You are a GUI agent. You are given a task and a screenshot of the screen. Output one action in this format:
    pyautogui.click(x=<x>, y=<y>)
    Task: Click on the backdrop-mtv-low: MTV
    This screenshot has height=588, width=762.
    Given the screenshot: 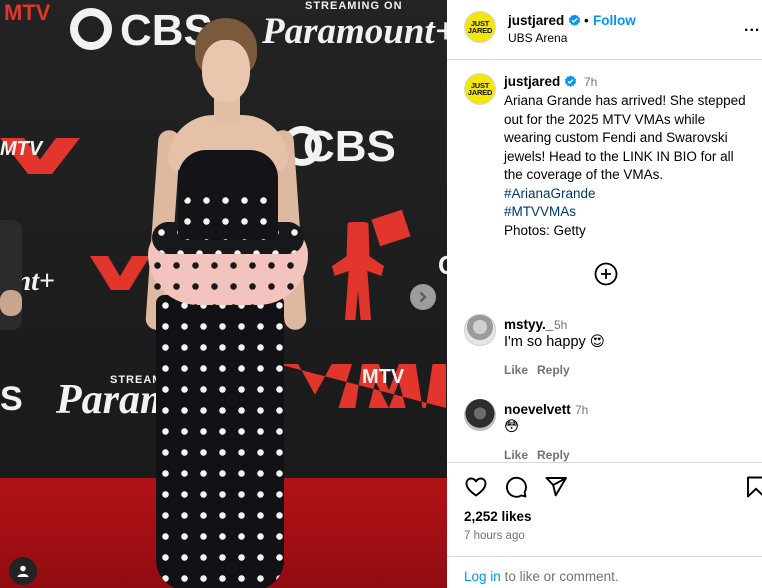 What is the action you would take?
    pyautogui.click(x=383, y=377)
    